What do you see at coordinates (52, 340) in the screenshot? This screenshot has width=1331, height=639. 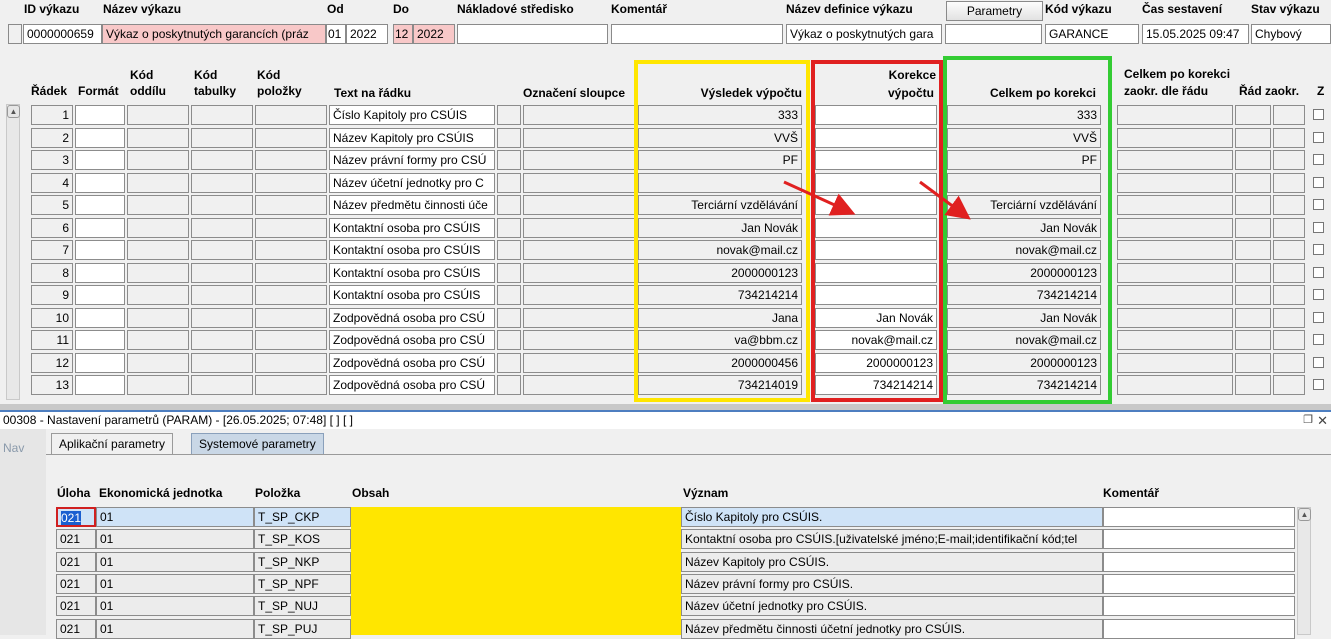 I see `row-number: 11` at bounding box center [52, 340].